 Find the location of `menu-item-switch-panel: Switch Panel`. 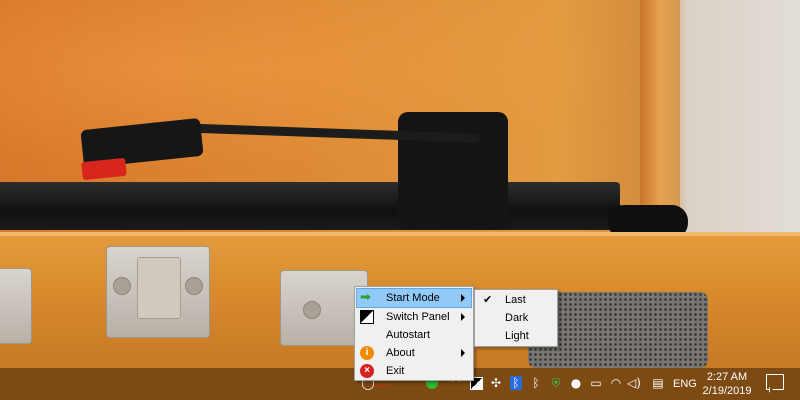

menu-item-switch-panel: Switch Panel is located at coordinates (414, 317).